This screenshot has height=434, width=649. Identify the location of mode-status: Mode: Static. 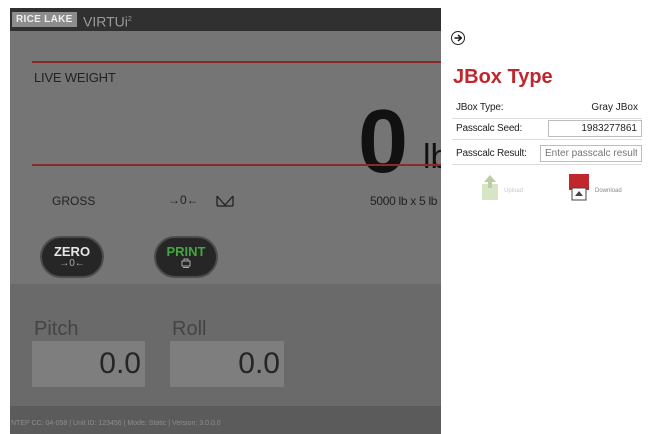
(147, 423).